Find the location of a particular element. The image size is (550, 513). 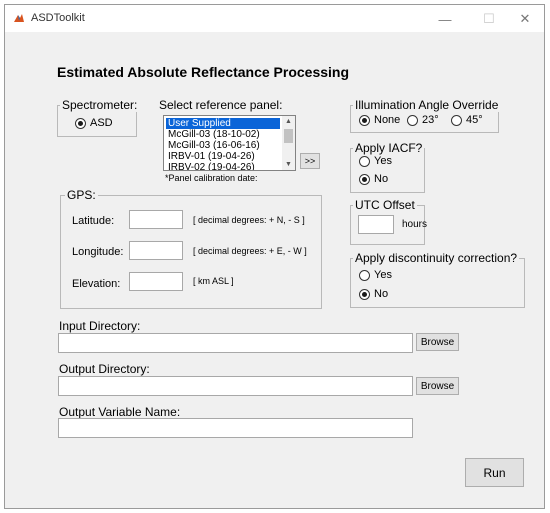

listbox-scrollbar: ▲ ▼ is located at coordinates (288, 143).